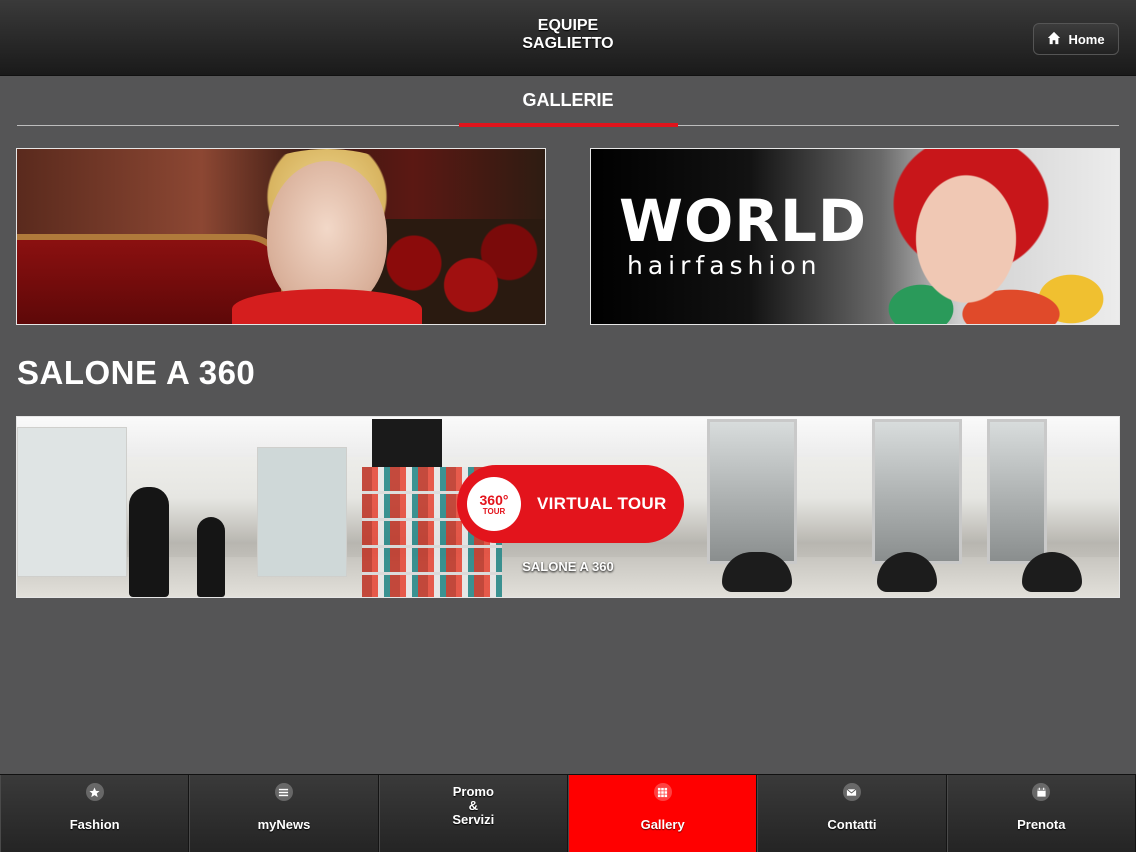 This screenshot has width=1136, height=852. What do you see at coordinates (852, 824) in the screenshot?
I see `nav-label-contatti: Contatti` at bounding box center [852, 824].